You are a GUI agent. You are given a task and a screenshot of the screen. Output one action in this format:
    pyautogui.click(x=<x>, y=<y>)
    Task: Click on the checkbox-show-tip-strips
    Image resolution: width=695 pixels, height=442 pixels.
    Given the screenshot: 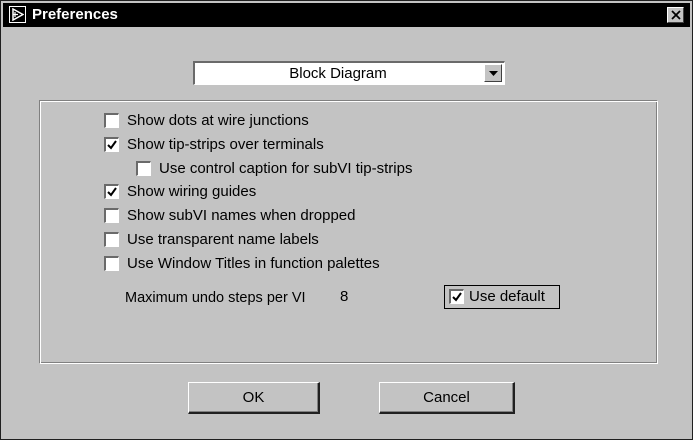 What is the action you would take?
    pyautogui.click(x=111, y=144)
    